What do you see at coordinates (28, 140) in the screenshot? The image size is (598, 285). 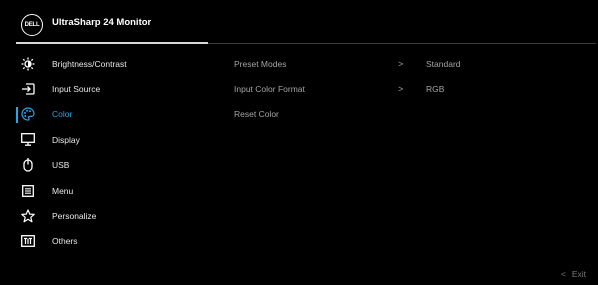 I see `display-icon` at bounding box center [28, 140].